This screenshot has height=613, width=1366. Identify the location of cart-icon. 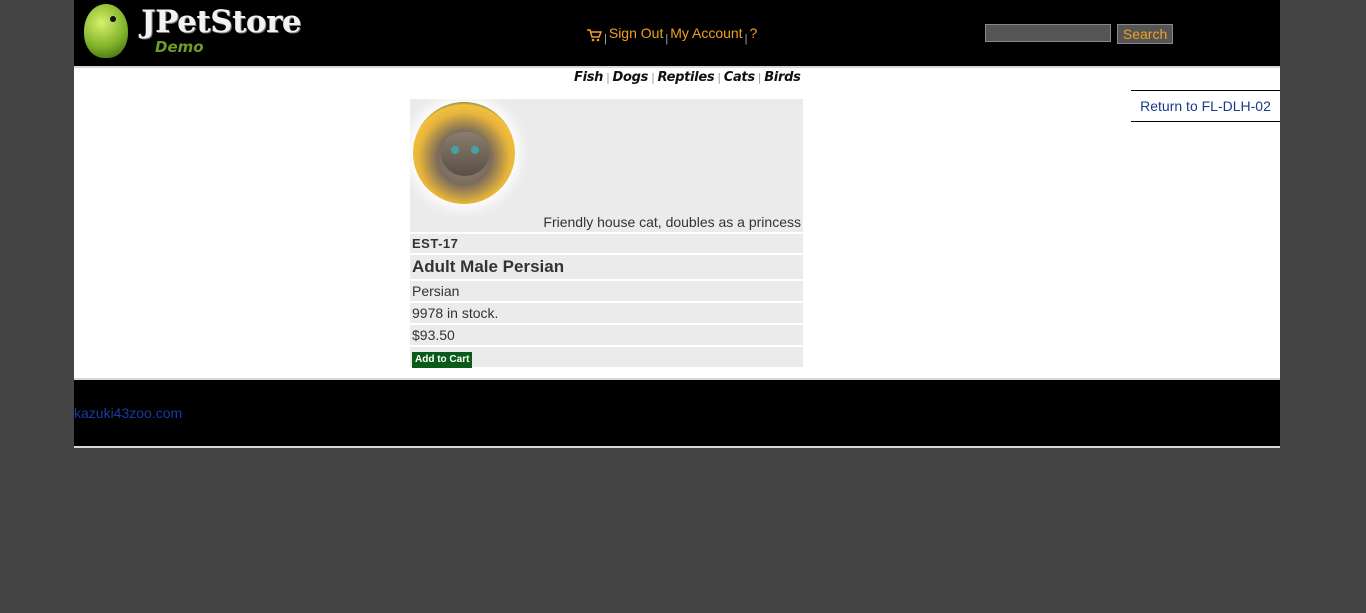
(594, 35).